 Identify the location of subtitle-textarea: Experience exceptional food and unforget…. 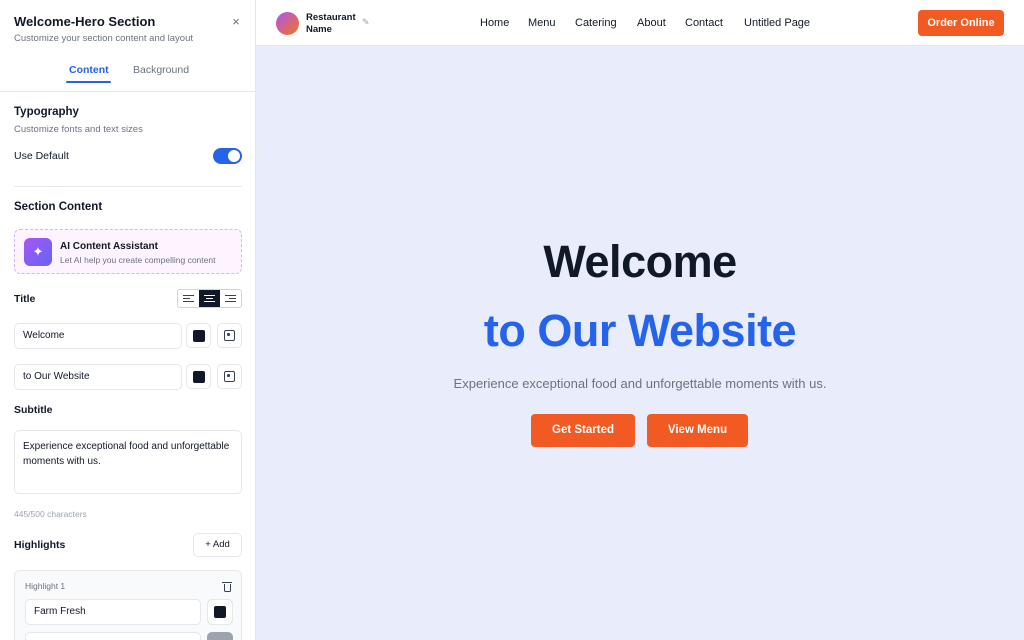
(128, 462).